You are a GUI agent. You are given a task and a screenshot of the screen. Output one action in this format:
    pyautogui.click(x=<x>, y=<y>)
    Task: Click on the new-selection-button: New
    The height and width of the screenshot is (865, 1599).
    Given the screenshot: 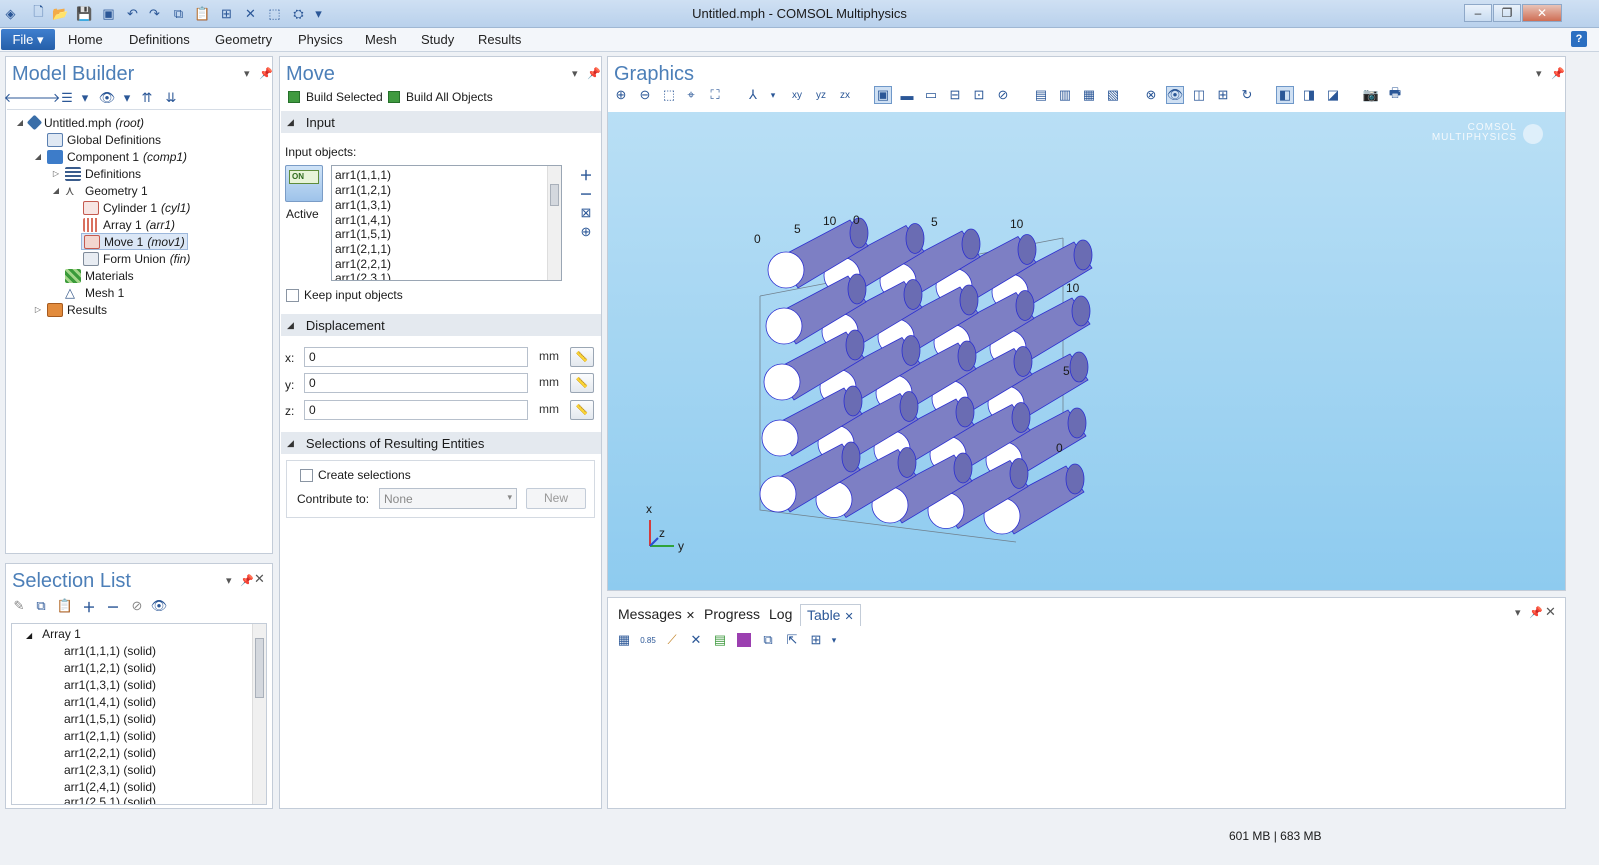 What is the action you would take?
    pyautogui.click(x=556, y=498)
    